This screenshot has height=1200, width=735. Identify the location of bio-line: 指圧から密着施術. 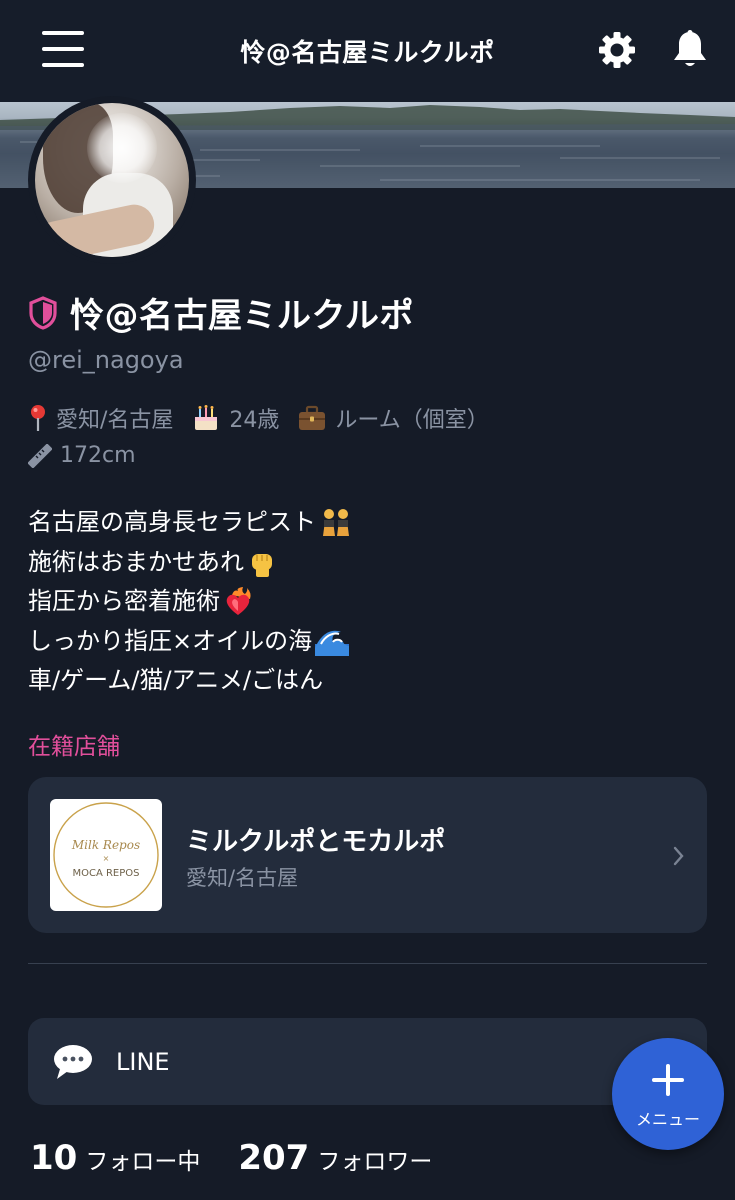
(190, 602).